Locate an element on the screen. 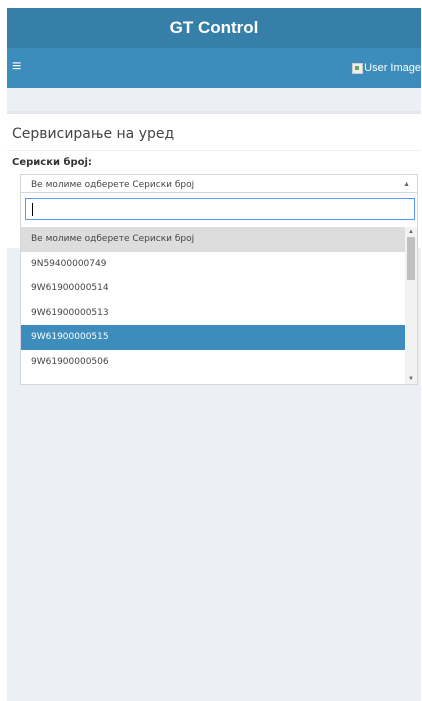  text-cursor is located at coordinates (32, 209).